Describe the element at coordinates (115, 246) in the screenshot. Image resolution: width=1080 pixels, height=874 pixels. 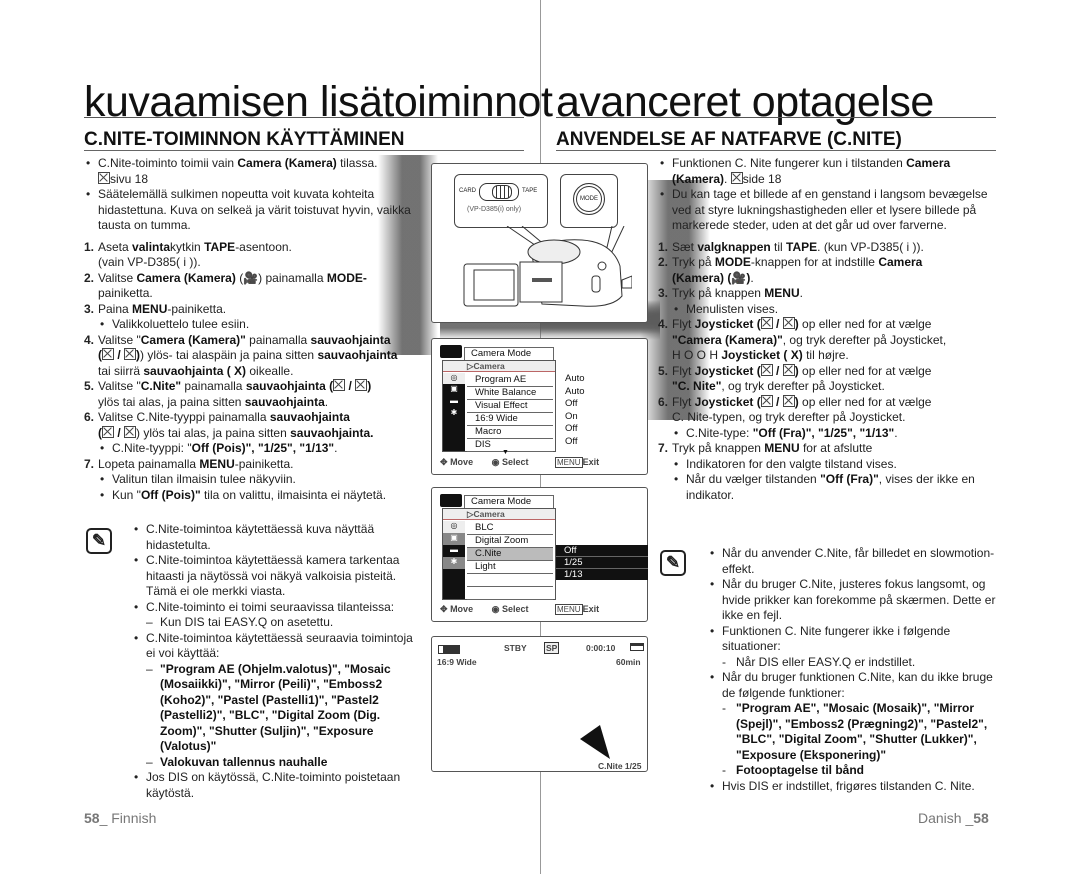
I see `text: Aseta` at that location.